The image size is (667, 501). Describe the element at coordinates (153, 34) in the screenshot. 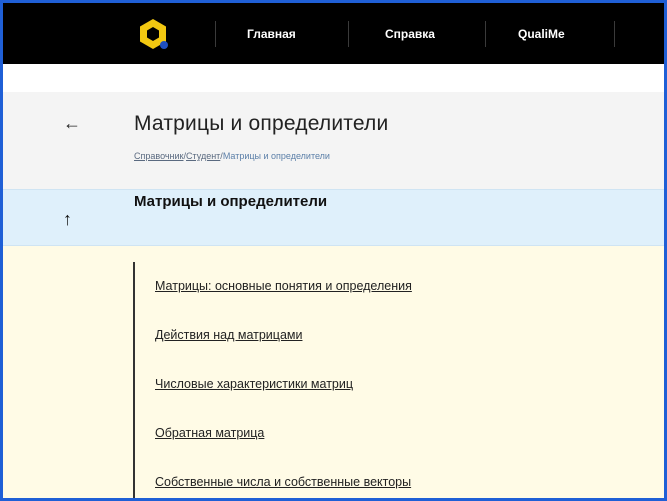

I see `qualime-logo` at that location.